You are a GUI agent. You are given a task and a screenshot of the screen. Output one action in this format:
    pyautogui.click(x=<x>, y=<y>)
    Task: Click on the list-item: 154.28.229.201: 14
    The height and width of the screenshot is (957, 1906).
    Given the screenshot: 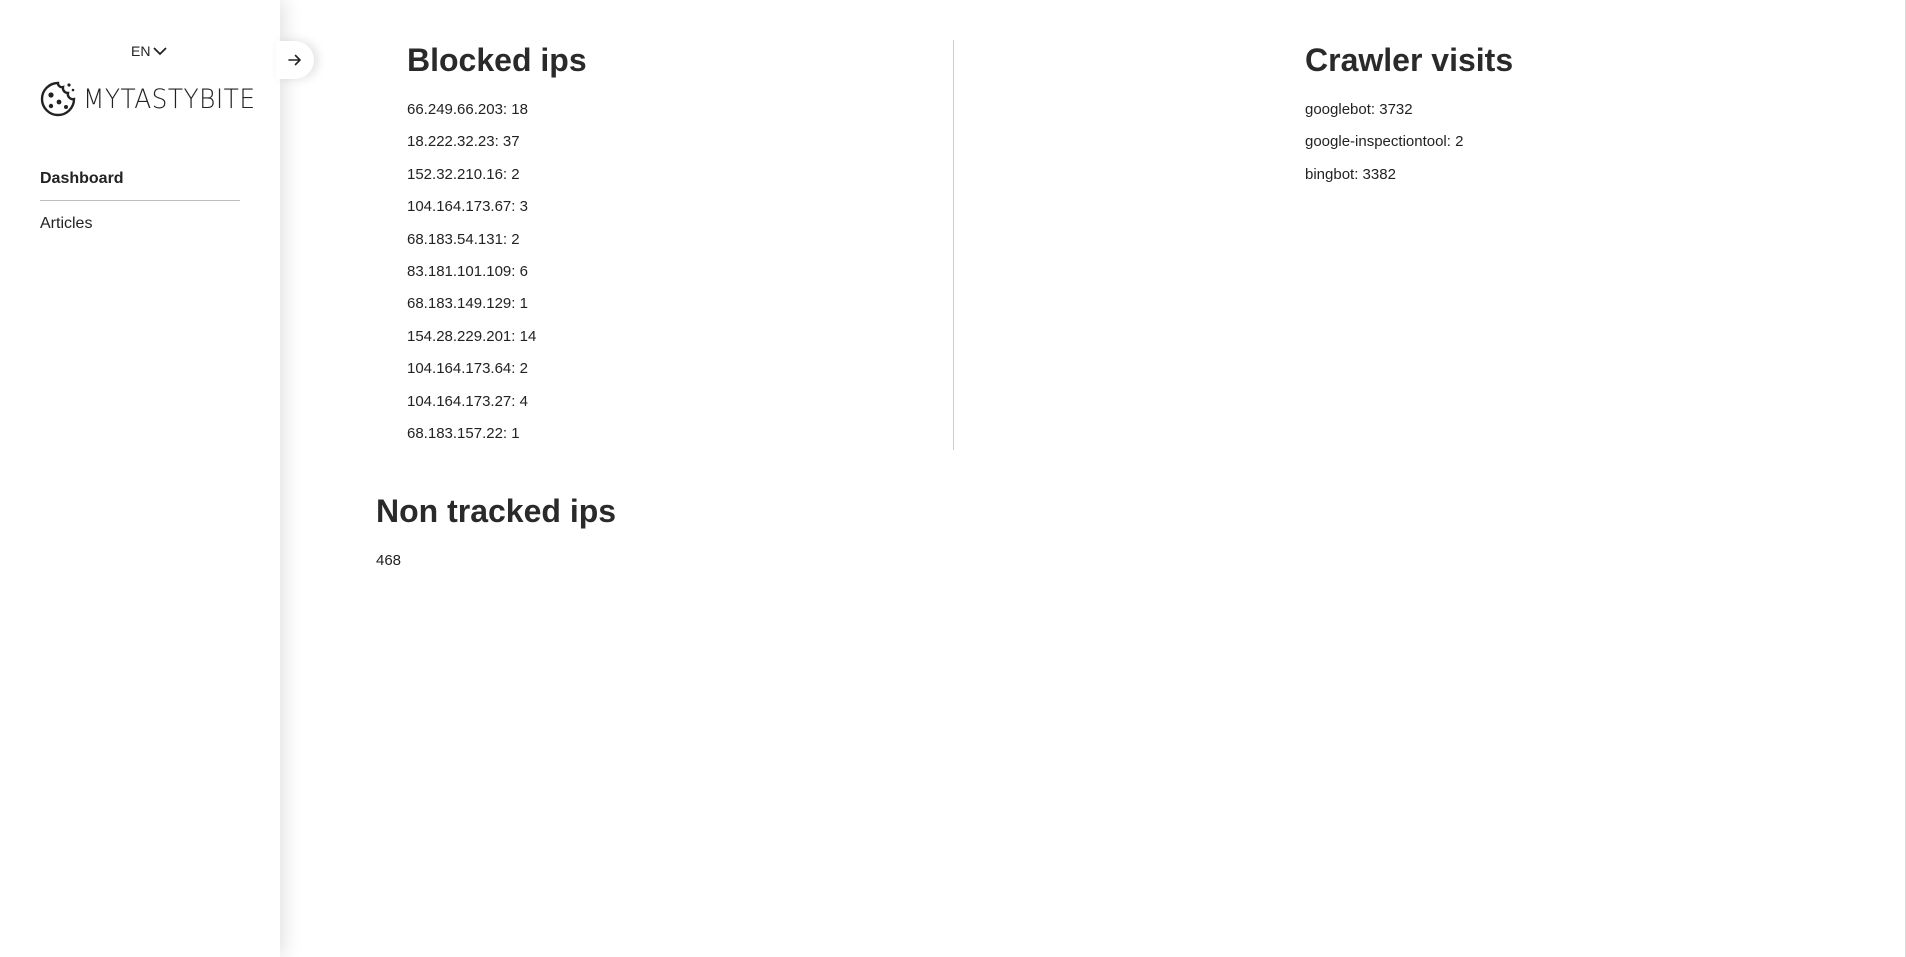 What is the action you would take?
    pyautogui.click(x=472, y=336)
    